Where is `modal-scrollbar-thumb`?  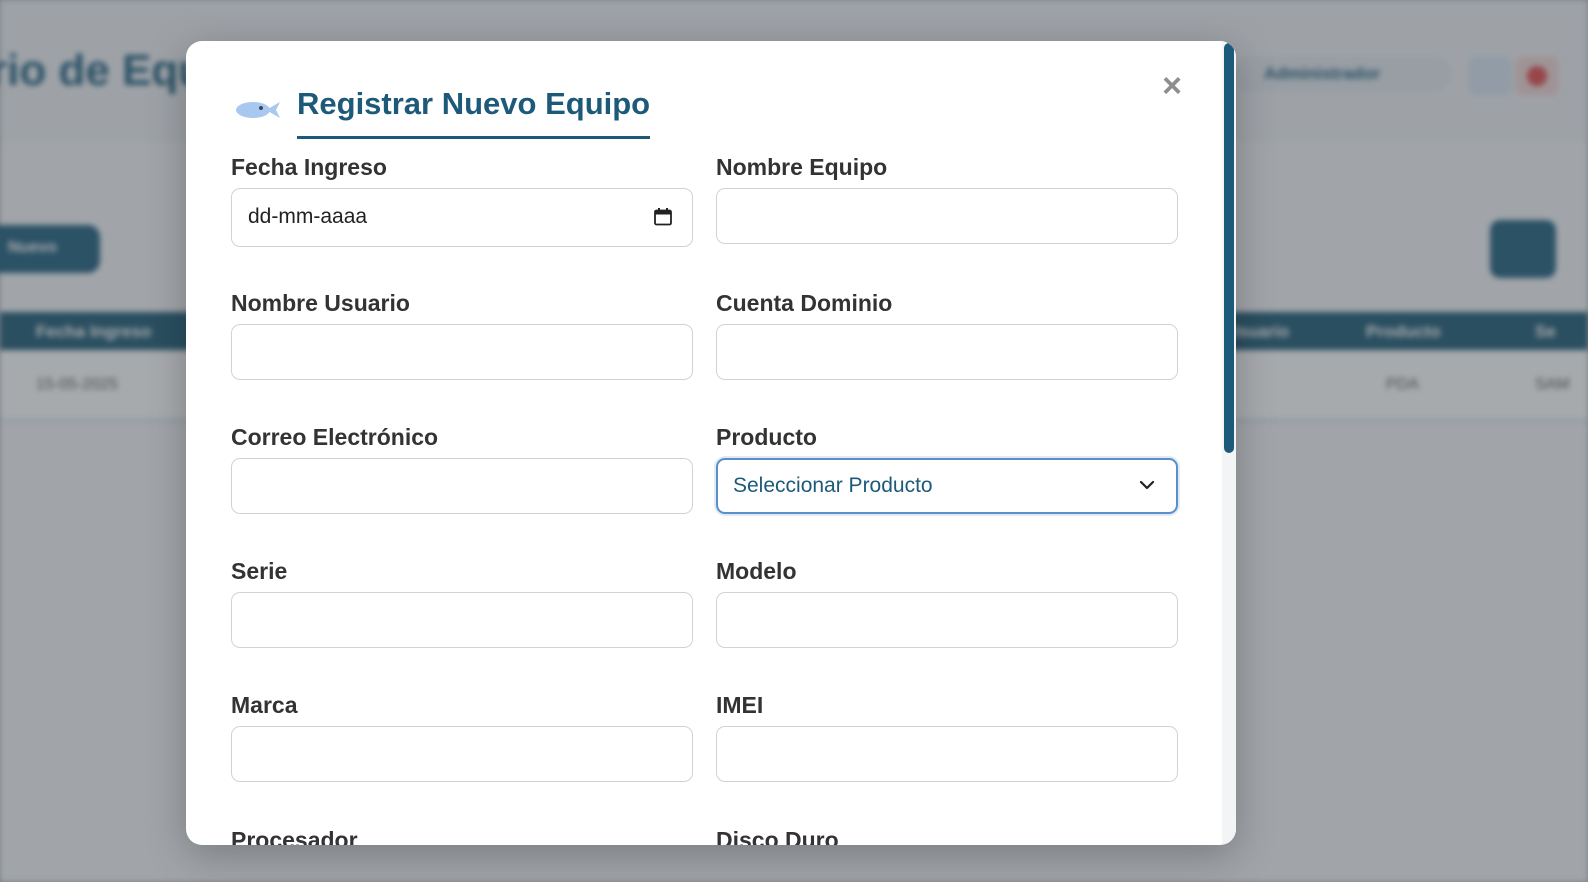 modal-scrollbar-thumb is located at coordinates (1229, 248).